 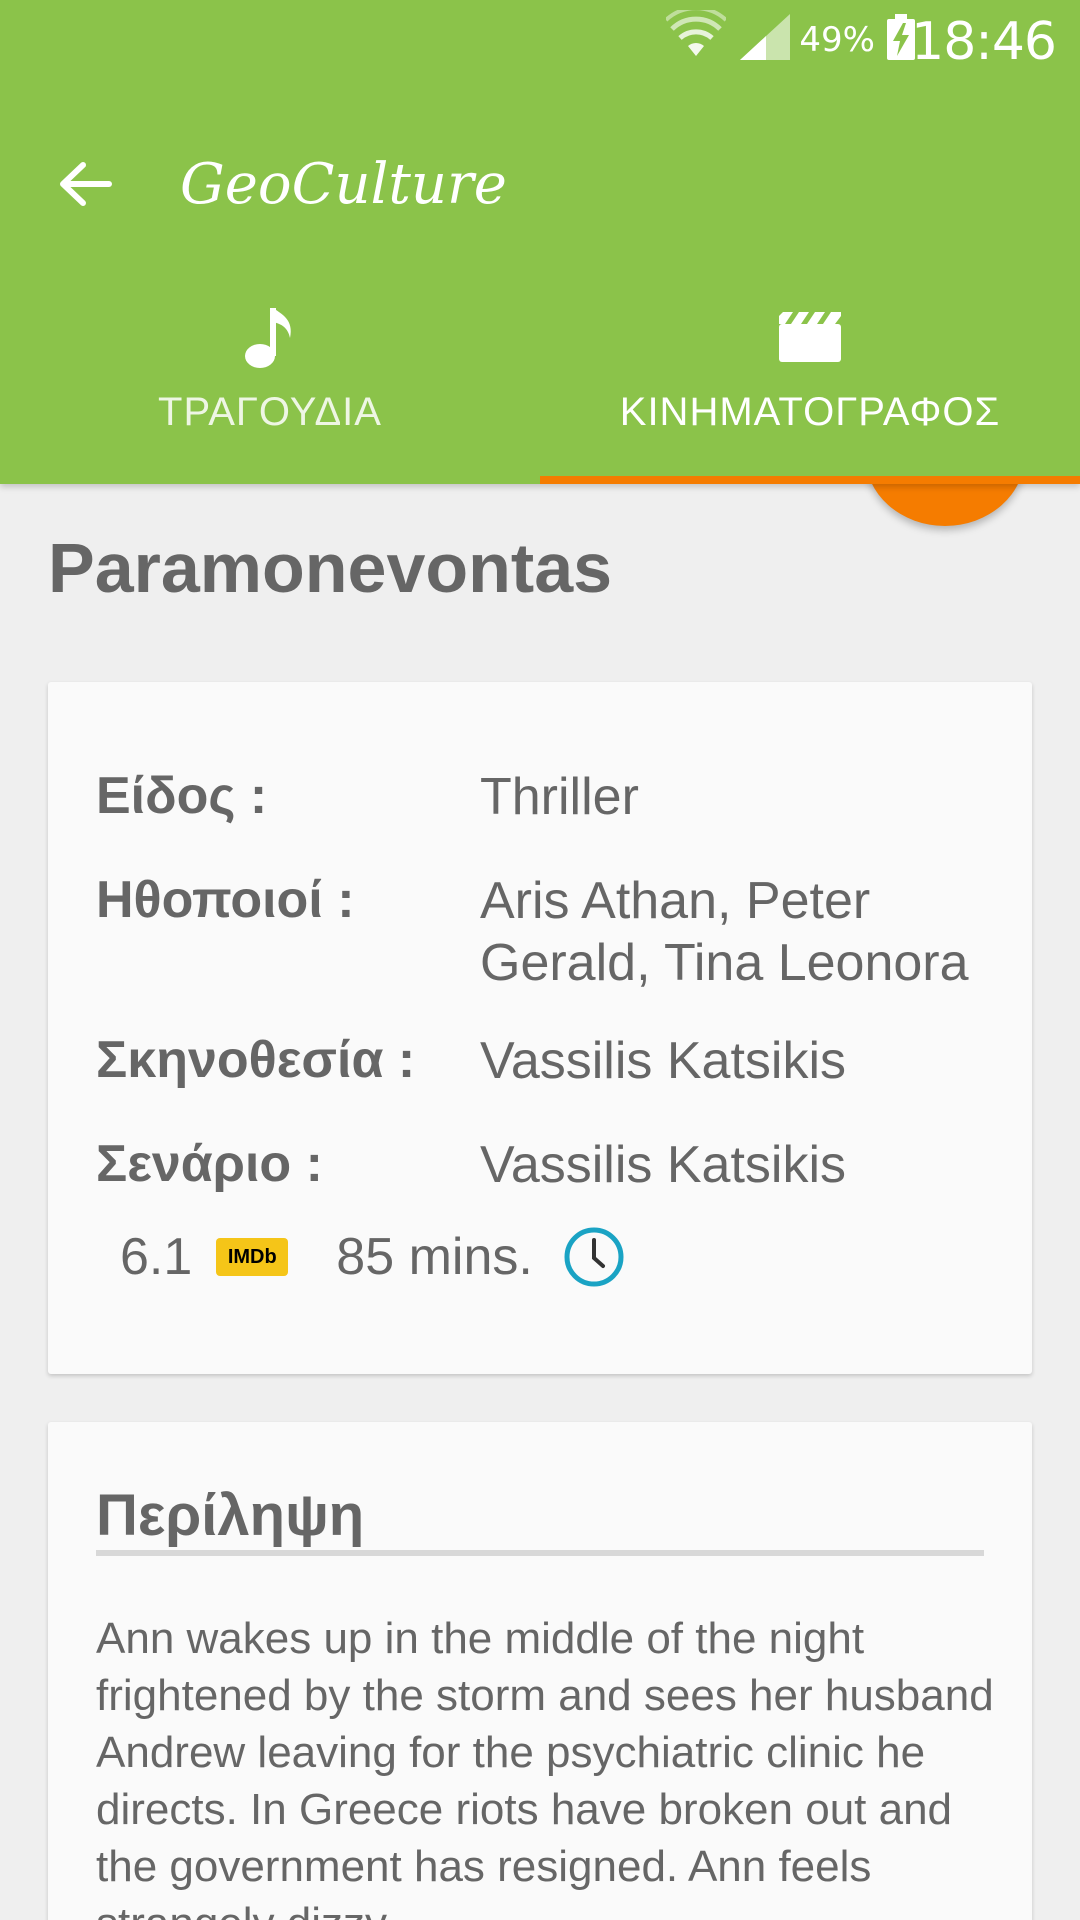 I want to click on genre-value: Thriller, so click(x=559, y=797).